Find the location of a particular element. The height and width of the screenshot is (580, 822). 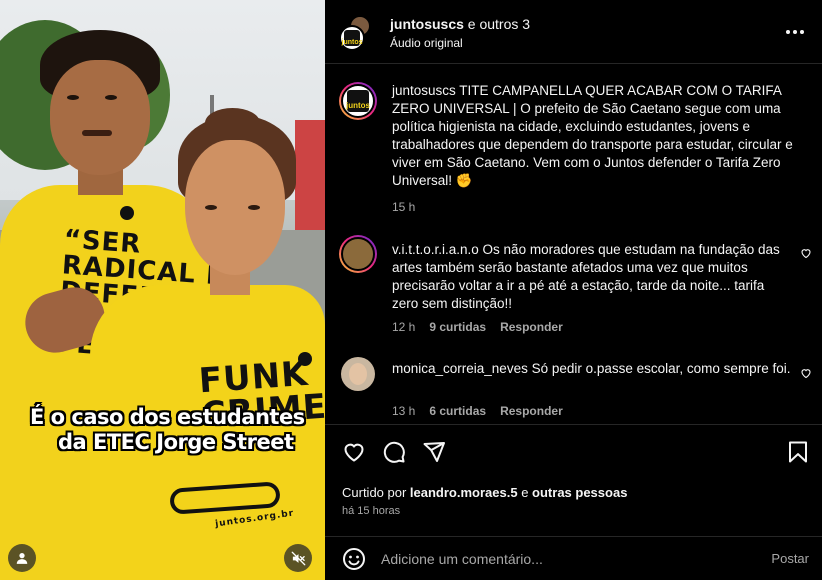

lapel-mic-left is located at coordinates (127, 213).